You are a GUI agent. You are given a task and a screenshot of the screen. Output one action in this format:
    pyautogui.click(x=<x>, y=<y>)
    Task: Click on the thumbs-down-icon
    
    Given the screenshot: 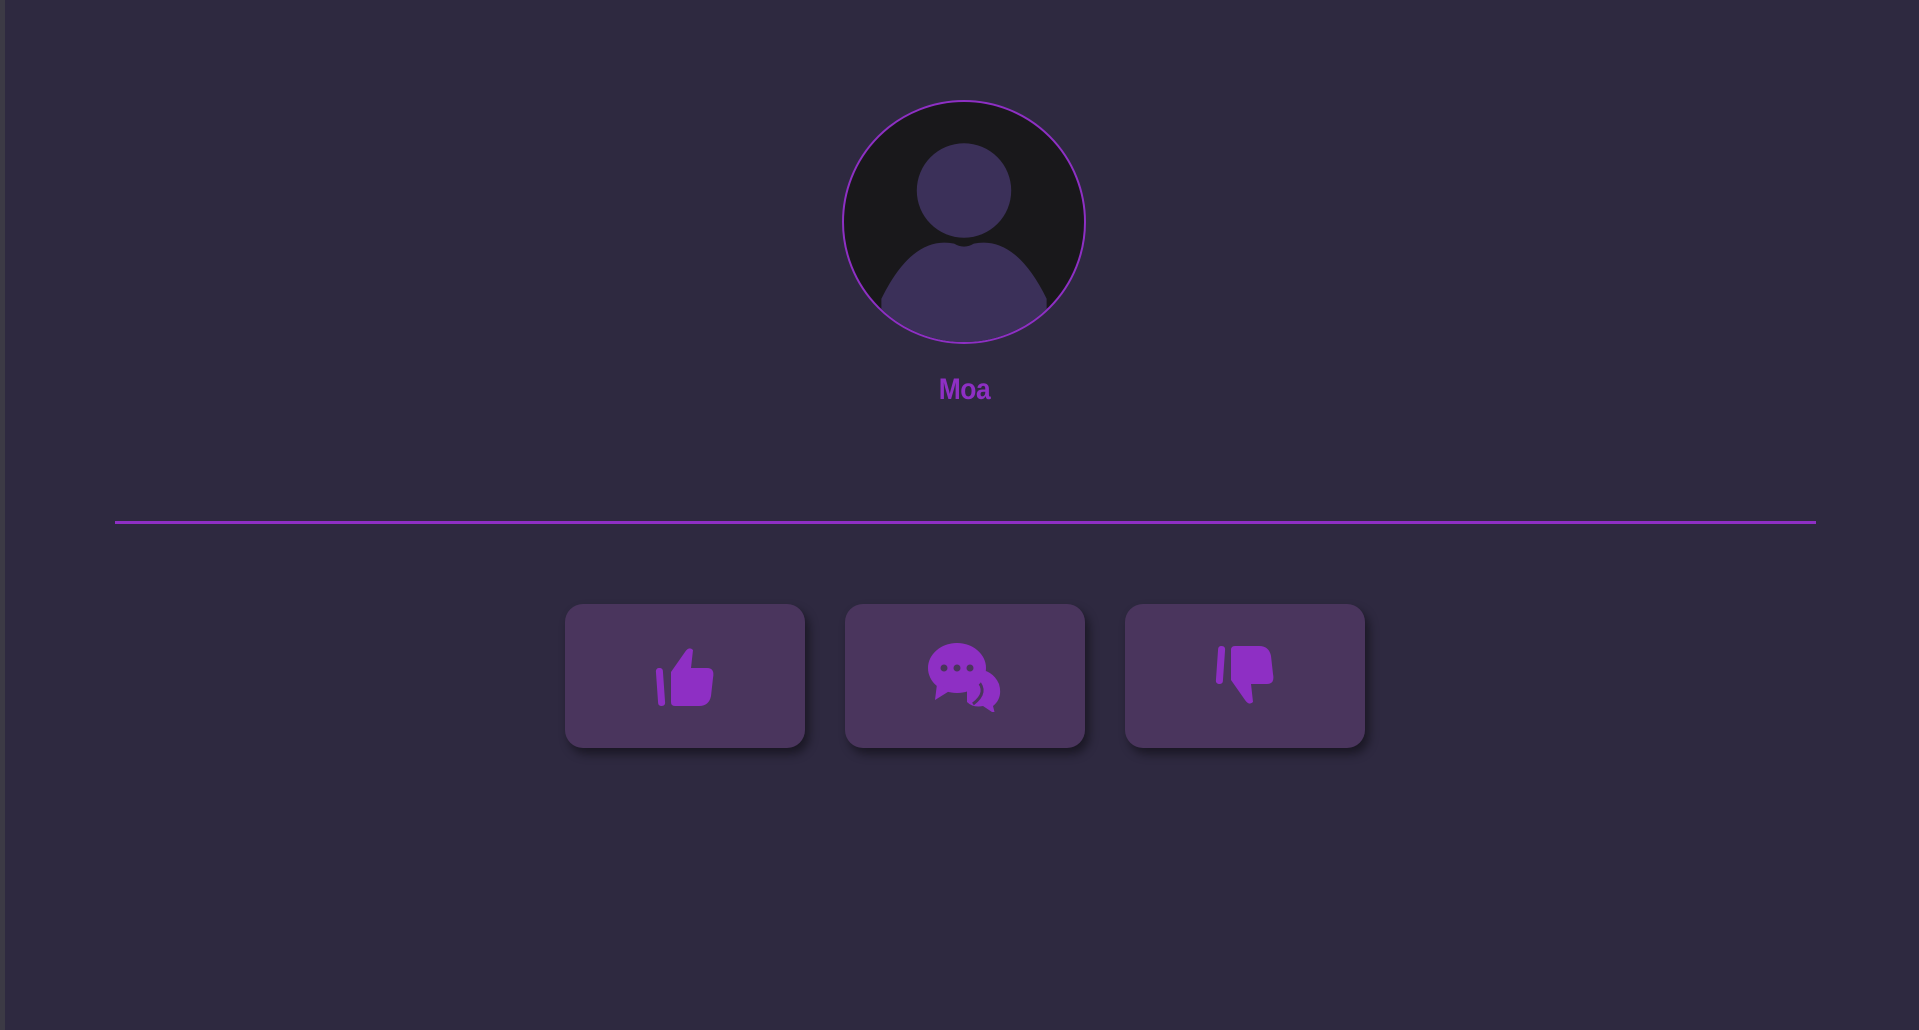 What is the action you would take?
    pyautogui.click(x=1244, y=675)
    